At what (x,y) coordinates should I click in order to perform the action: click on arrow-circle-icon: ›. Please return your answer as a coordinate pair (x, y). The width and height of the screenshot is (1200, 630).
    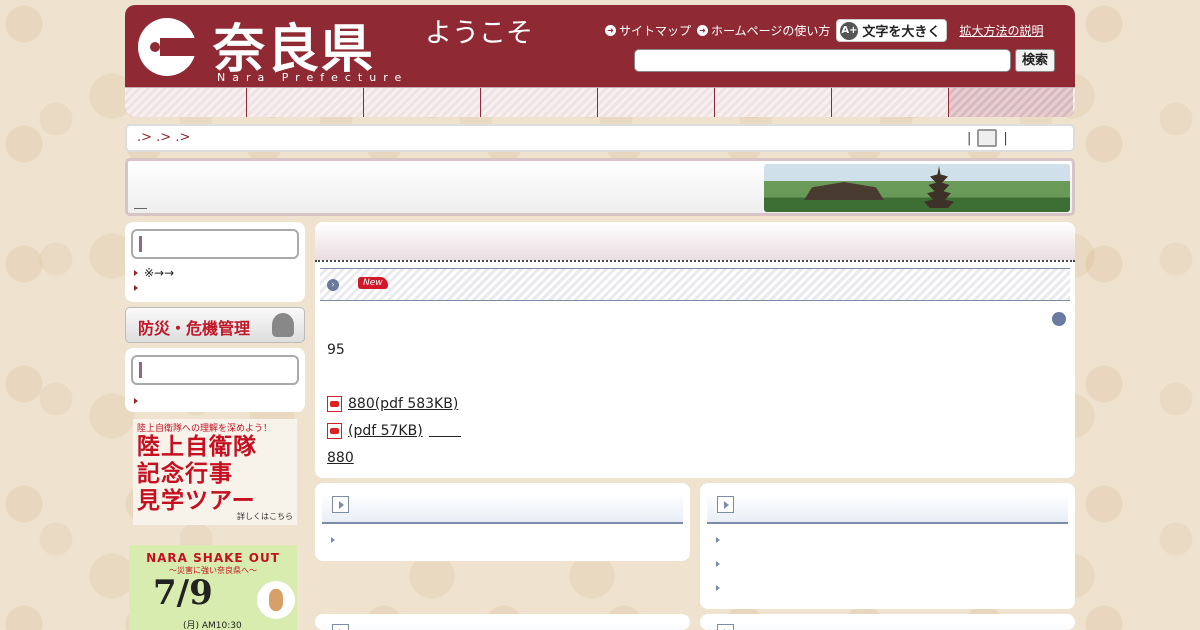
    Looking at the image, I should click on (333, 285).